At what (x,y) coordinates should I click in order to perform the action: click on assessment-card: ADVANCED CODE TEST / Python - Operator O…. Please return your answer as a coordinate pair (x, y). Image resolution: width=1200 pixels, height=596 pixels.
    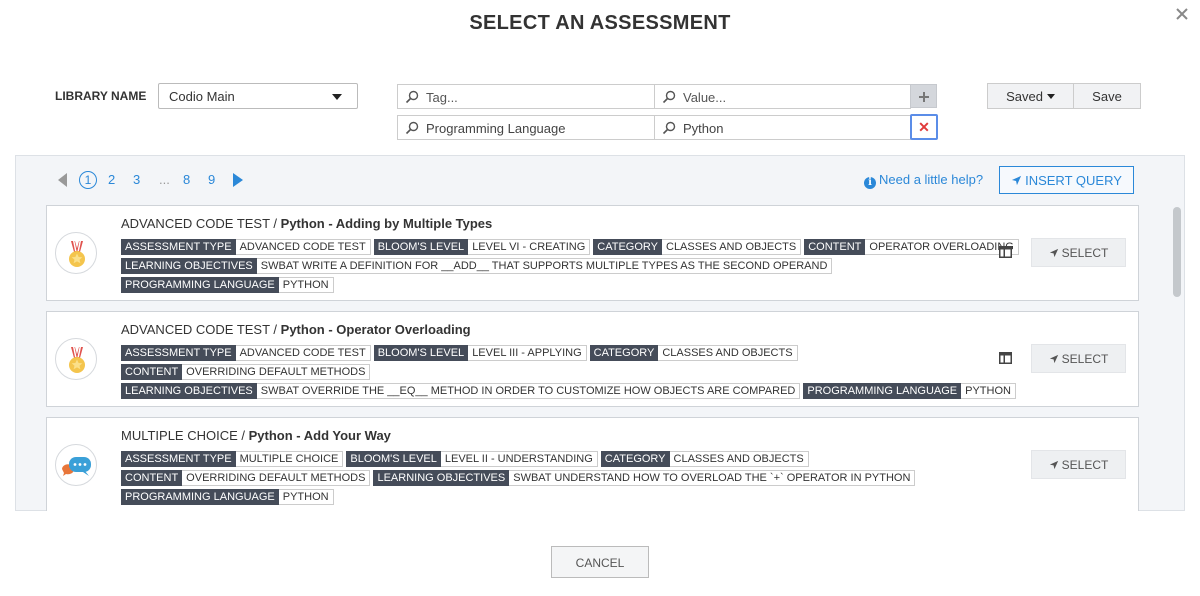
    Looking at the image, I should click on (592, 359).